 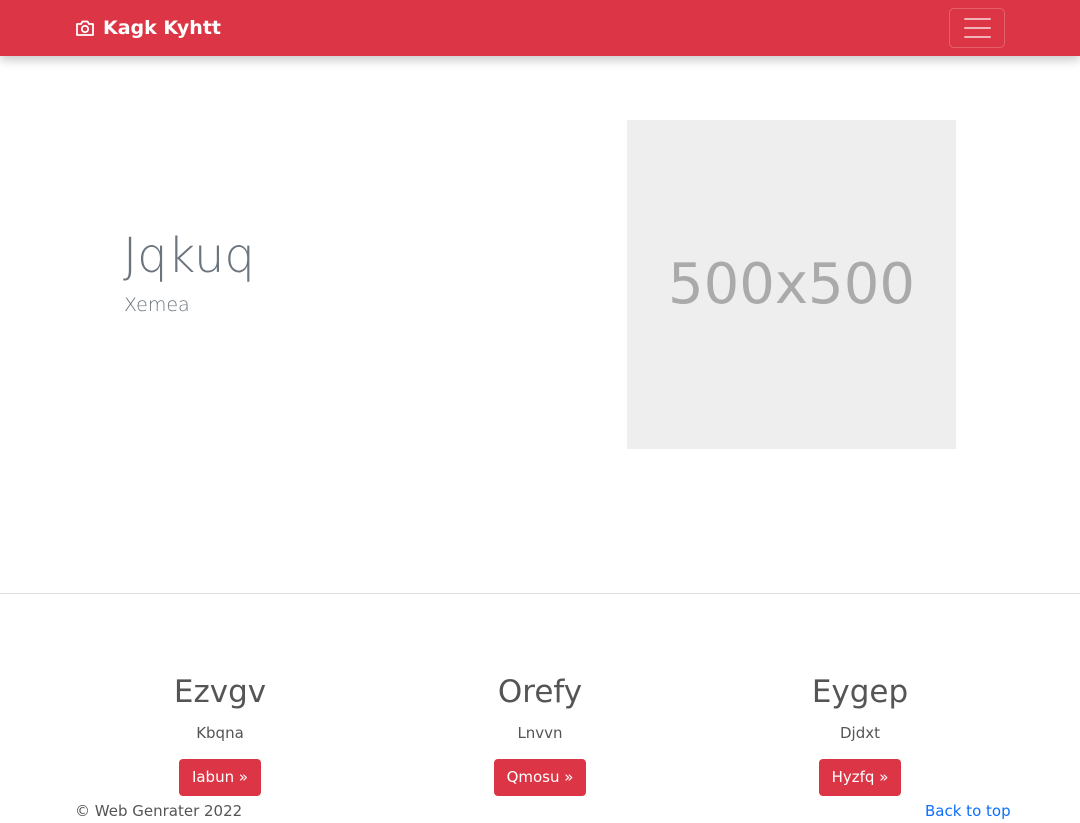 I want to click on footer-copyright: © Web Genrater 2022, so click(x=159, y=811).